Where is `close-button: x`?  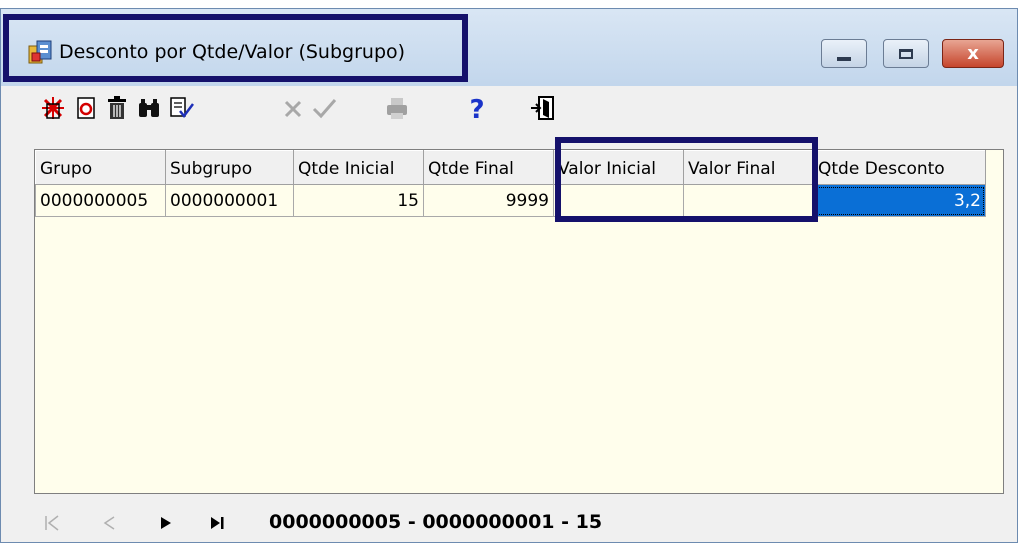
close-button: x is located at coordinates (973, 53).